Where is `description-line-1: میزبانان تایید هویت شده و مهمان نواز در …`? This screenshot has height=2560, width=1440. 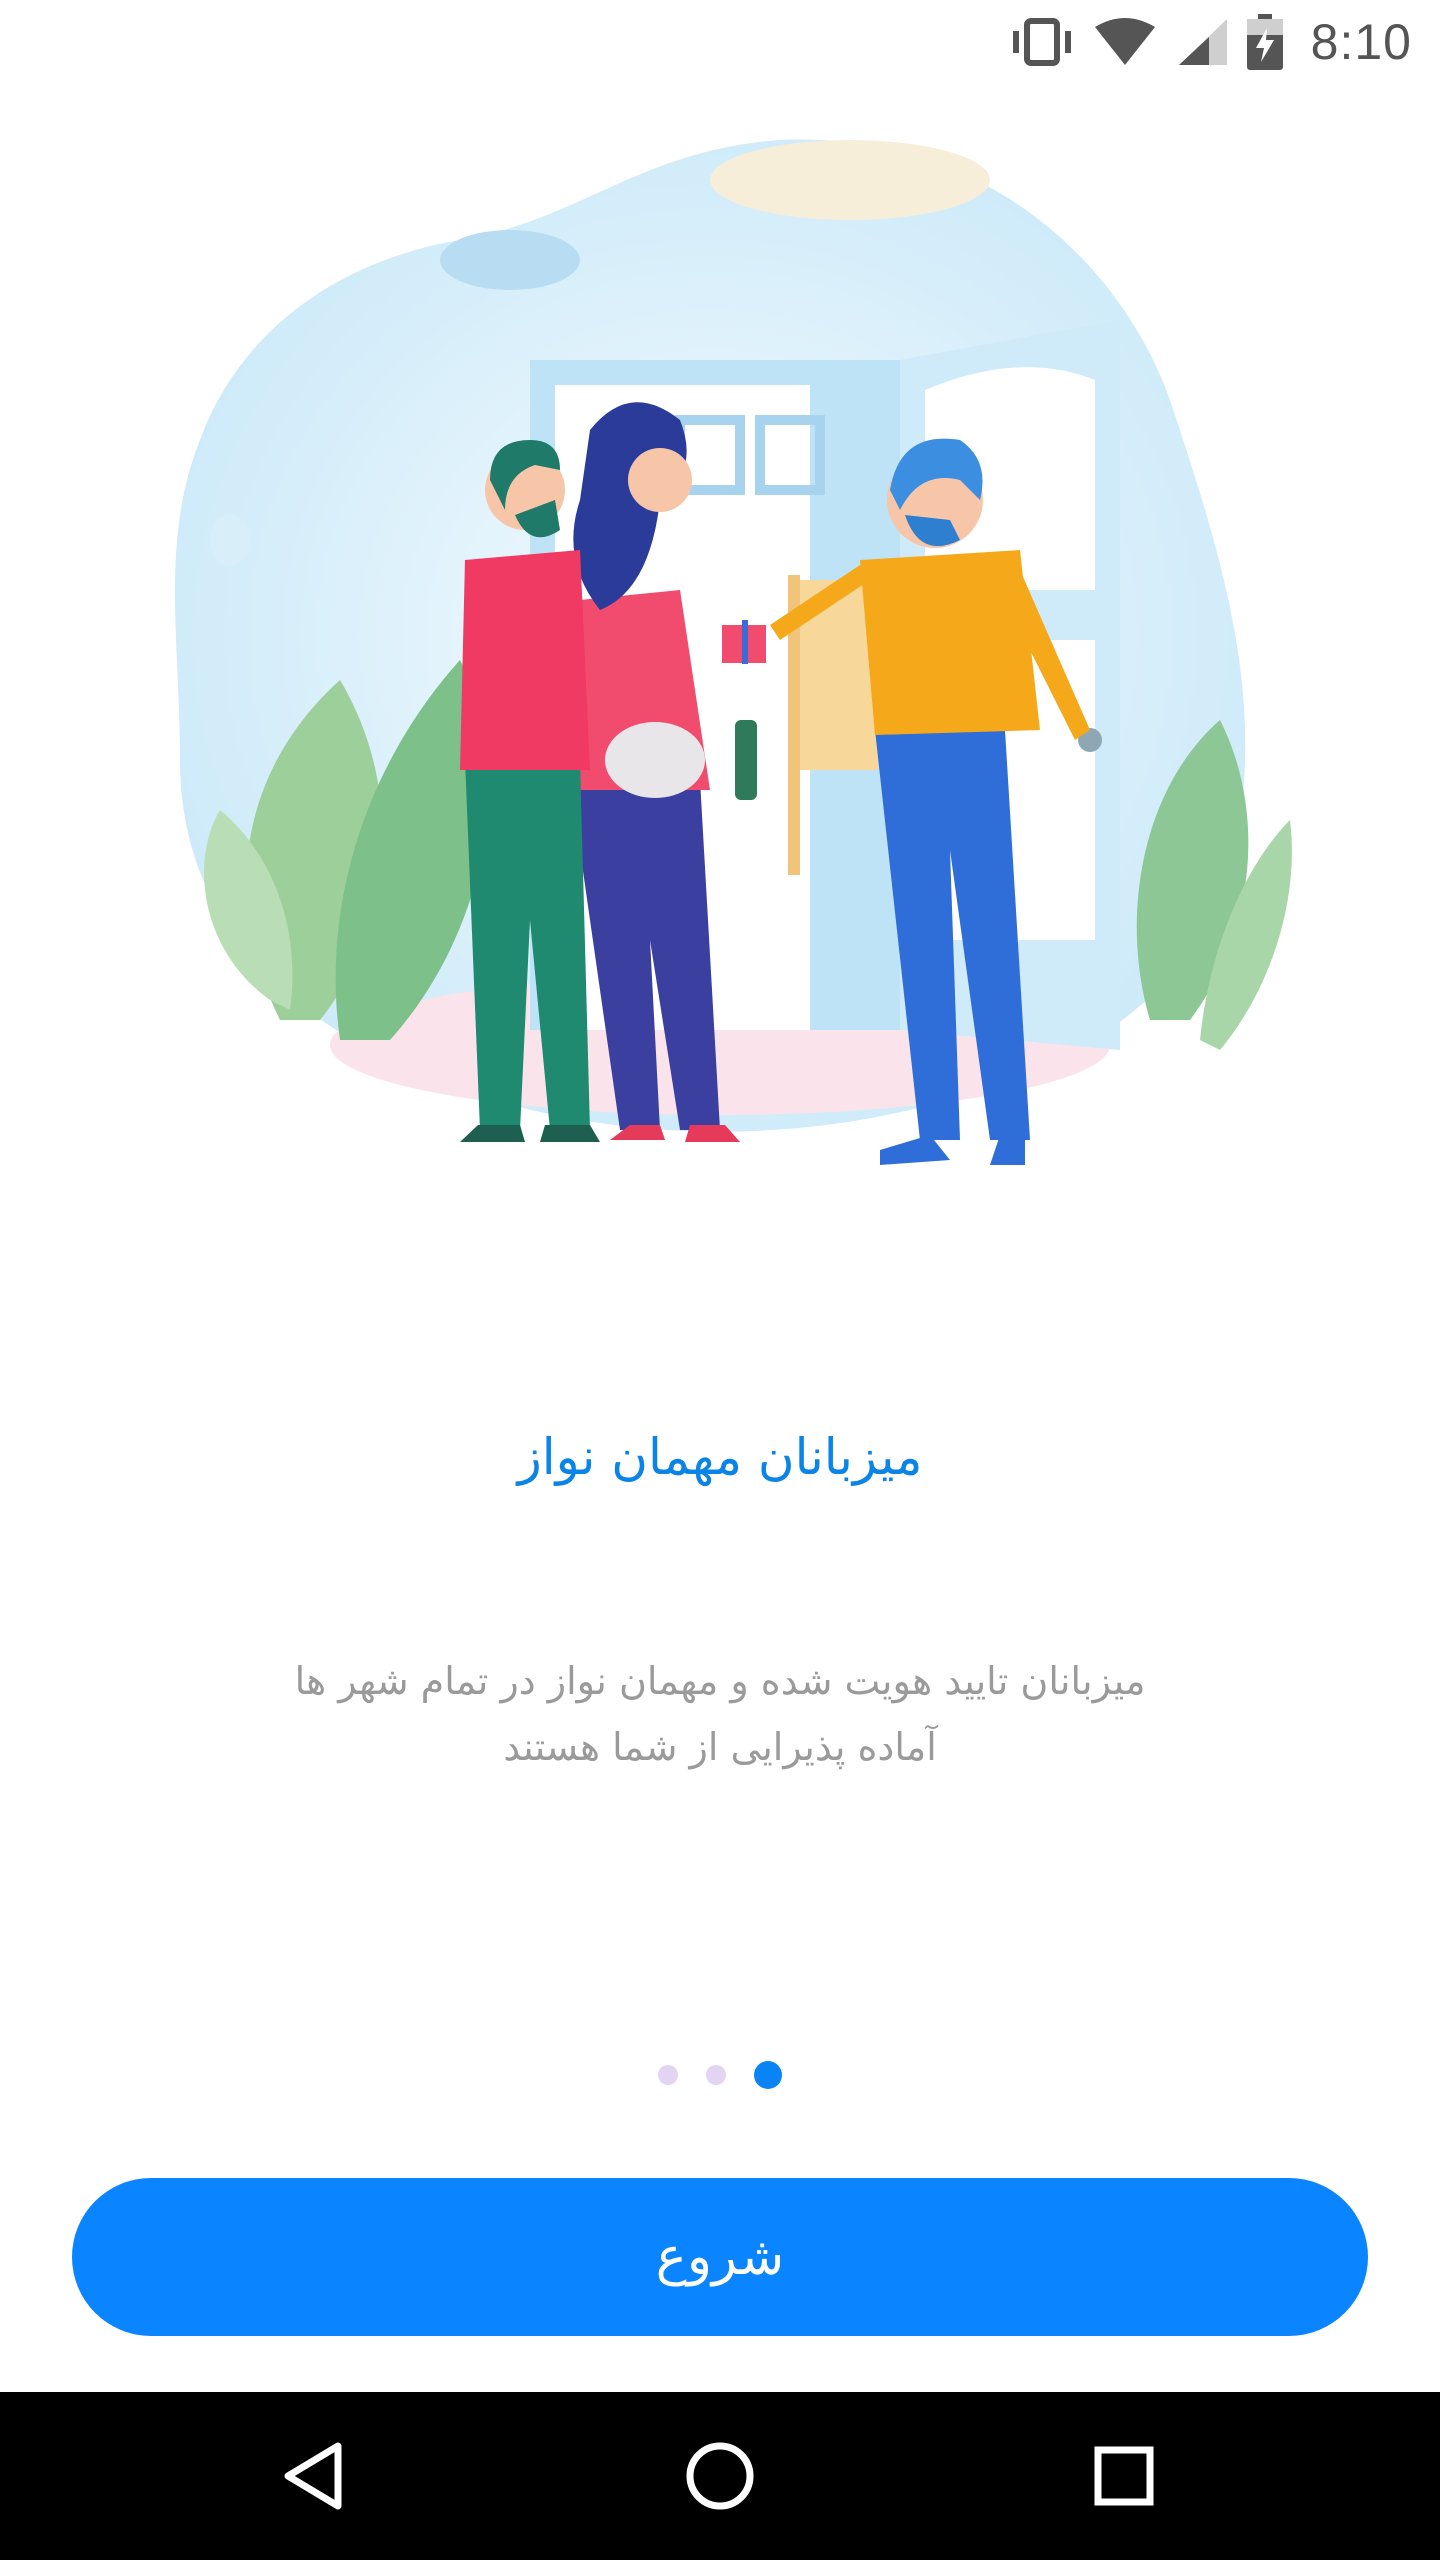
description-line-1: میزبانان تایید هویت شده و مهمان نواز در … is located at coordinates (720, 1681).